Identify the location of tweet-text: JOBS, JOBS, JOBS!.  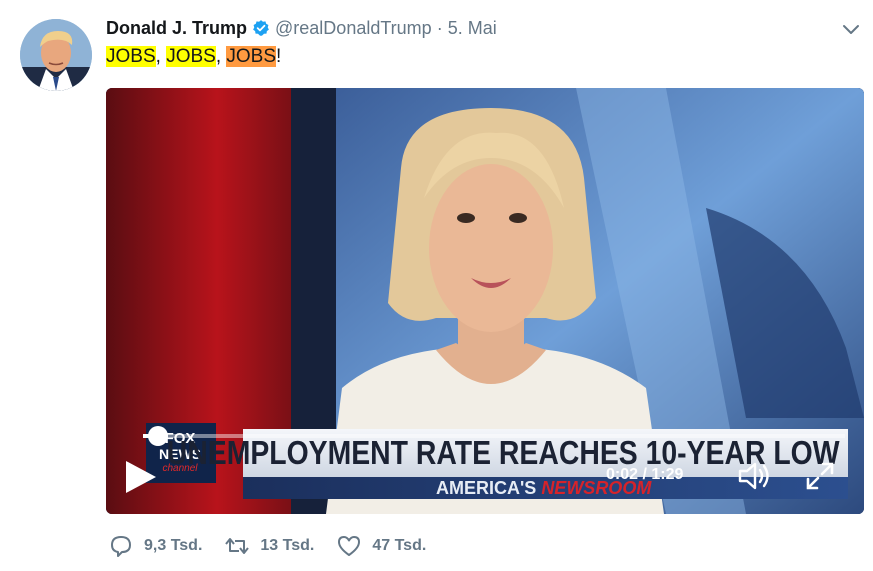
(193, 57).